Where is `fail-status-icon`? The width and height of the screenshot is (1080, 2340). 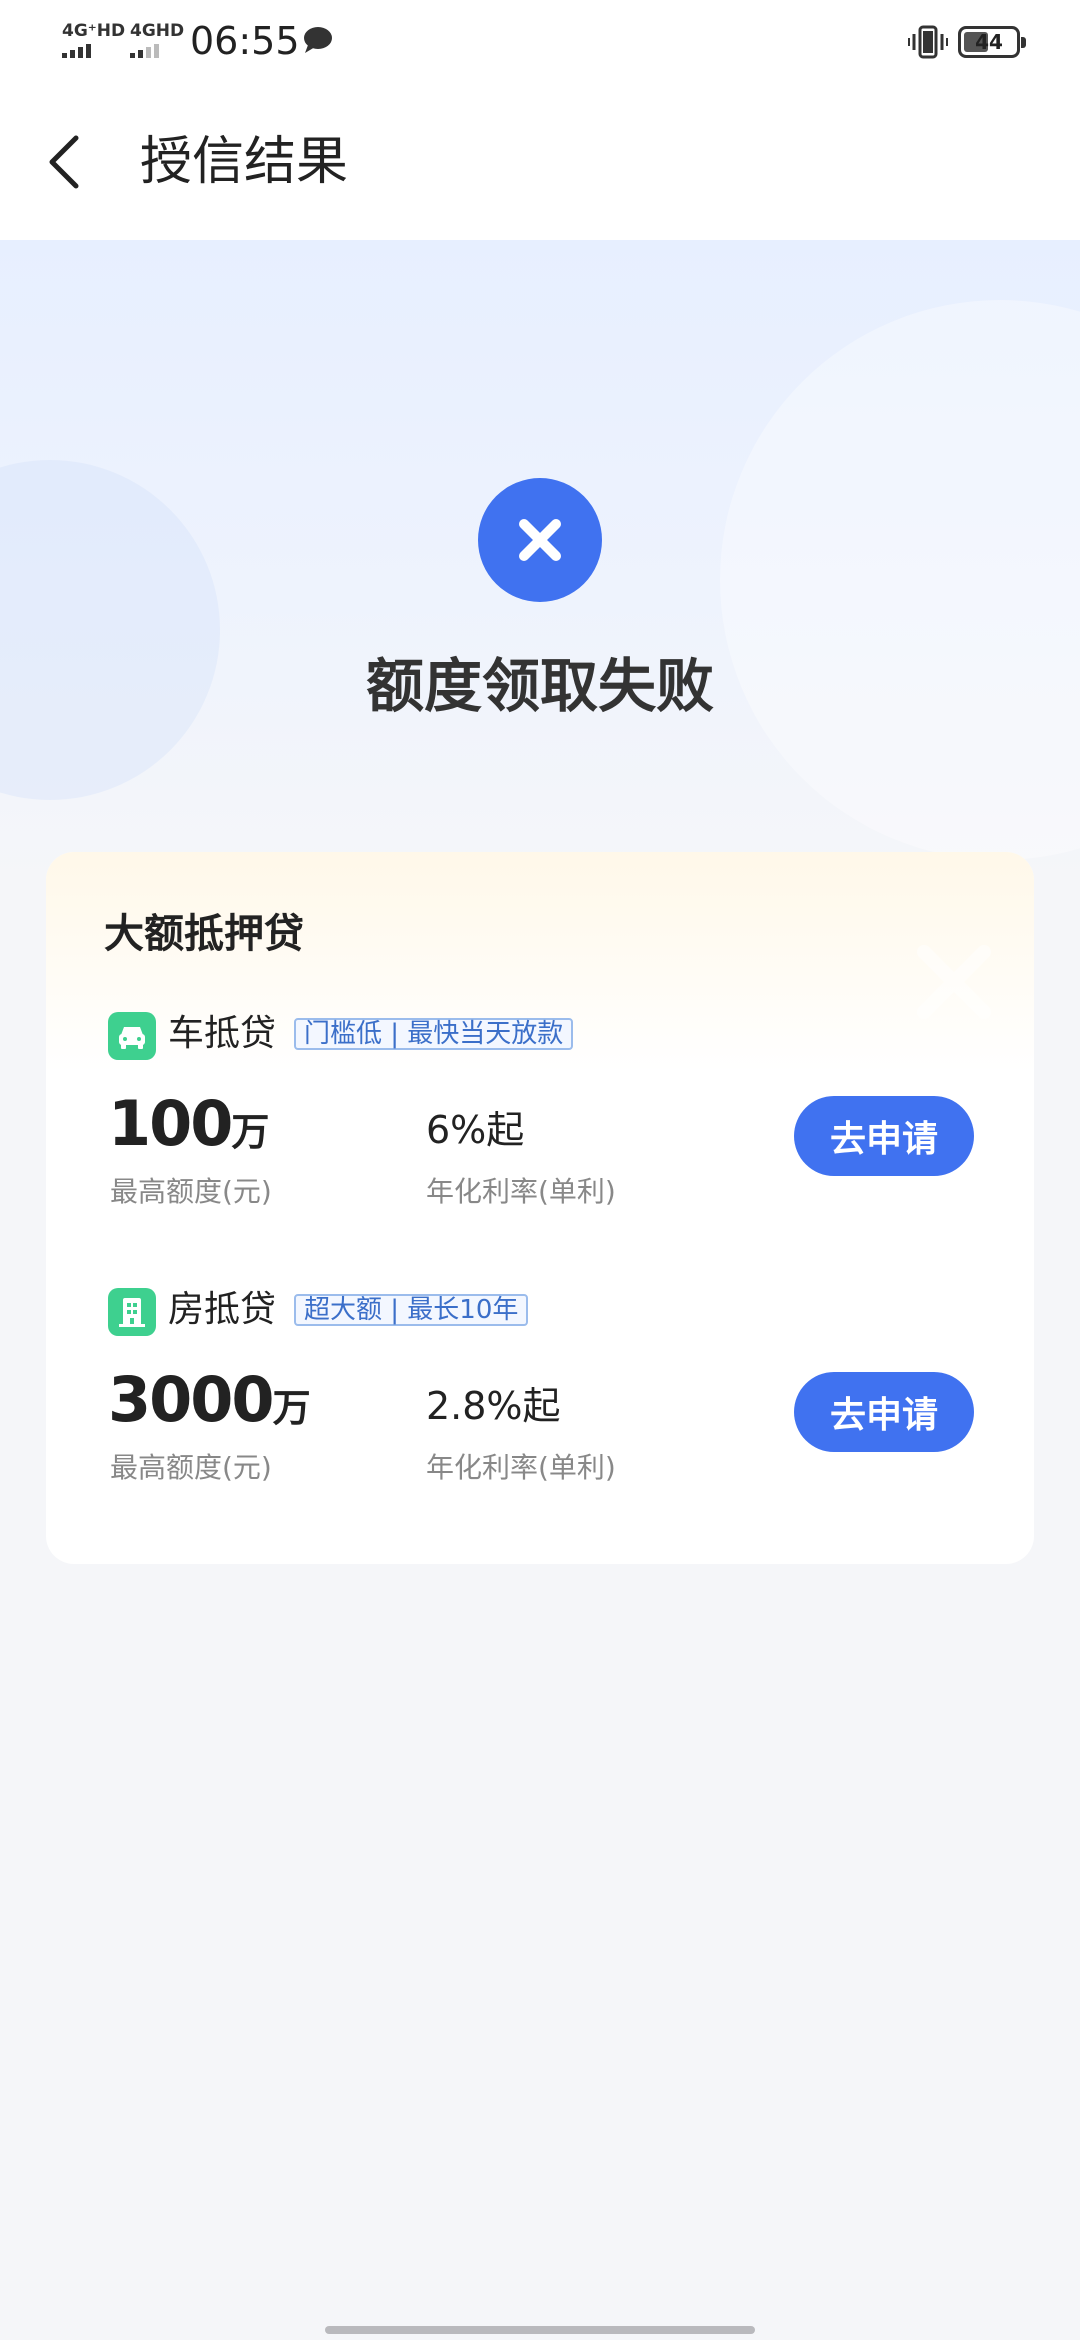 fail-status-icon is located at coordinates (540, 540).